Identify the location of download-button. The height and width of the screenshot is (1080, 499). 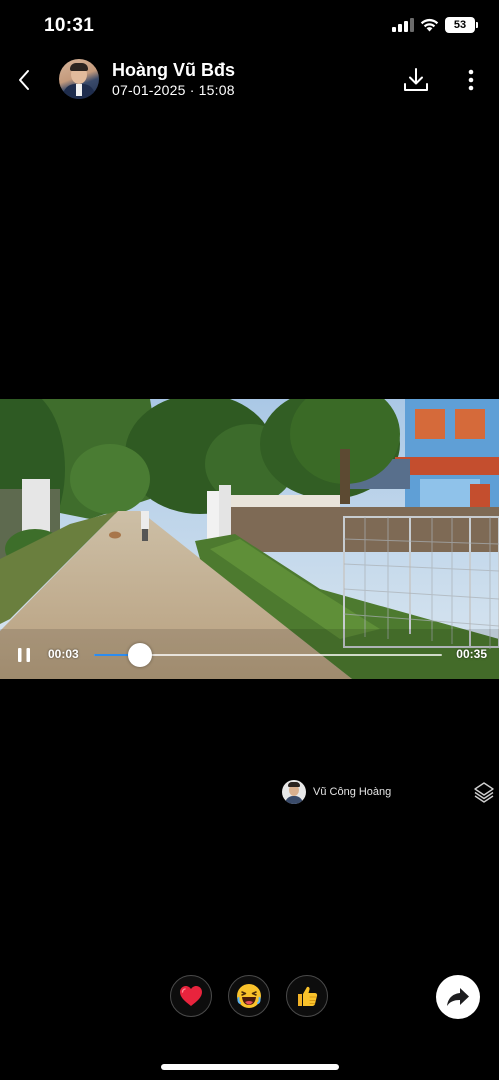
(416, 80).